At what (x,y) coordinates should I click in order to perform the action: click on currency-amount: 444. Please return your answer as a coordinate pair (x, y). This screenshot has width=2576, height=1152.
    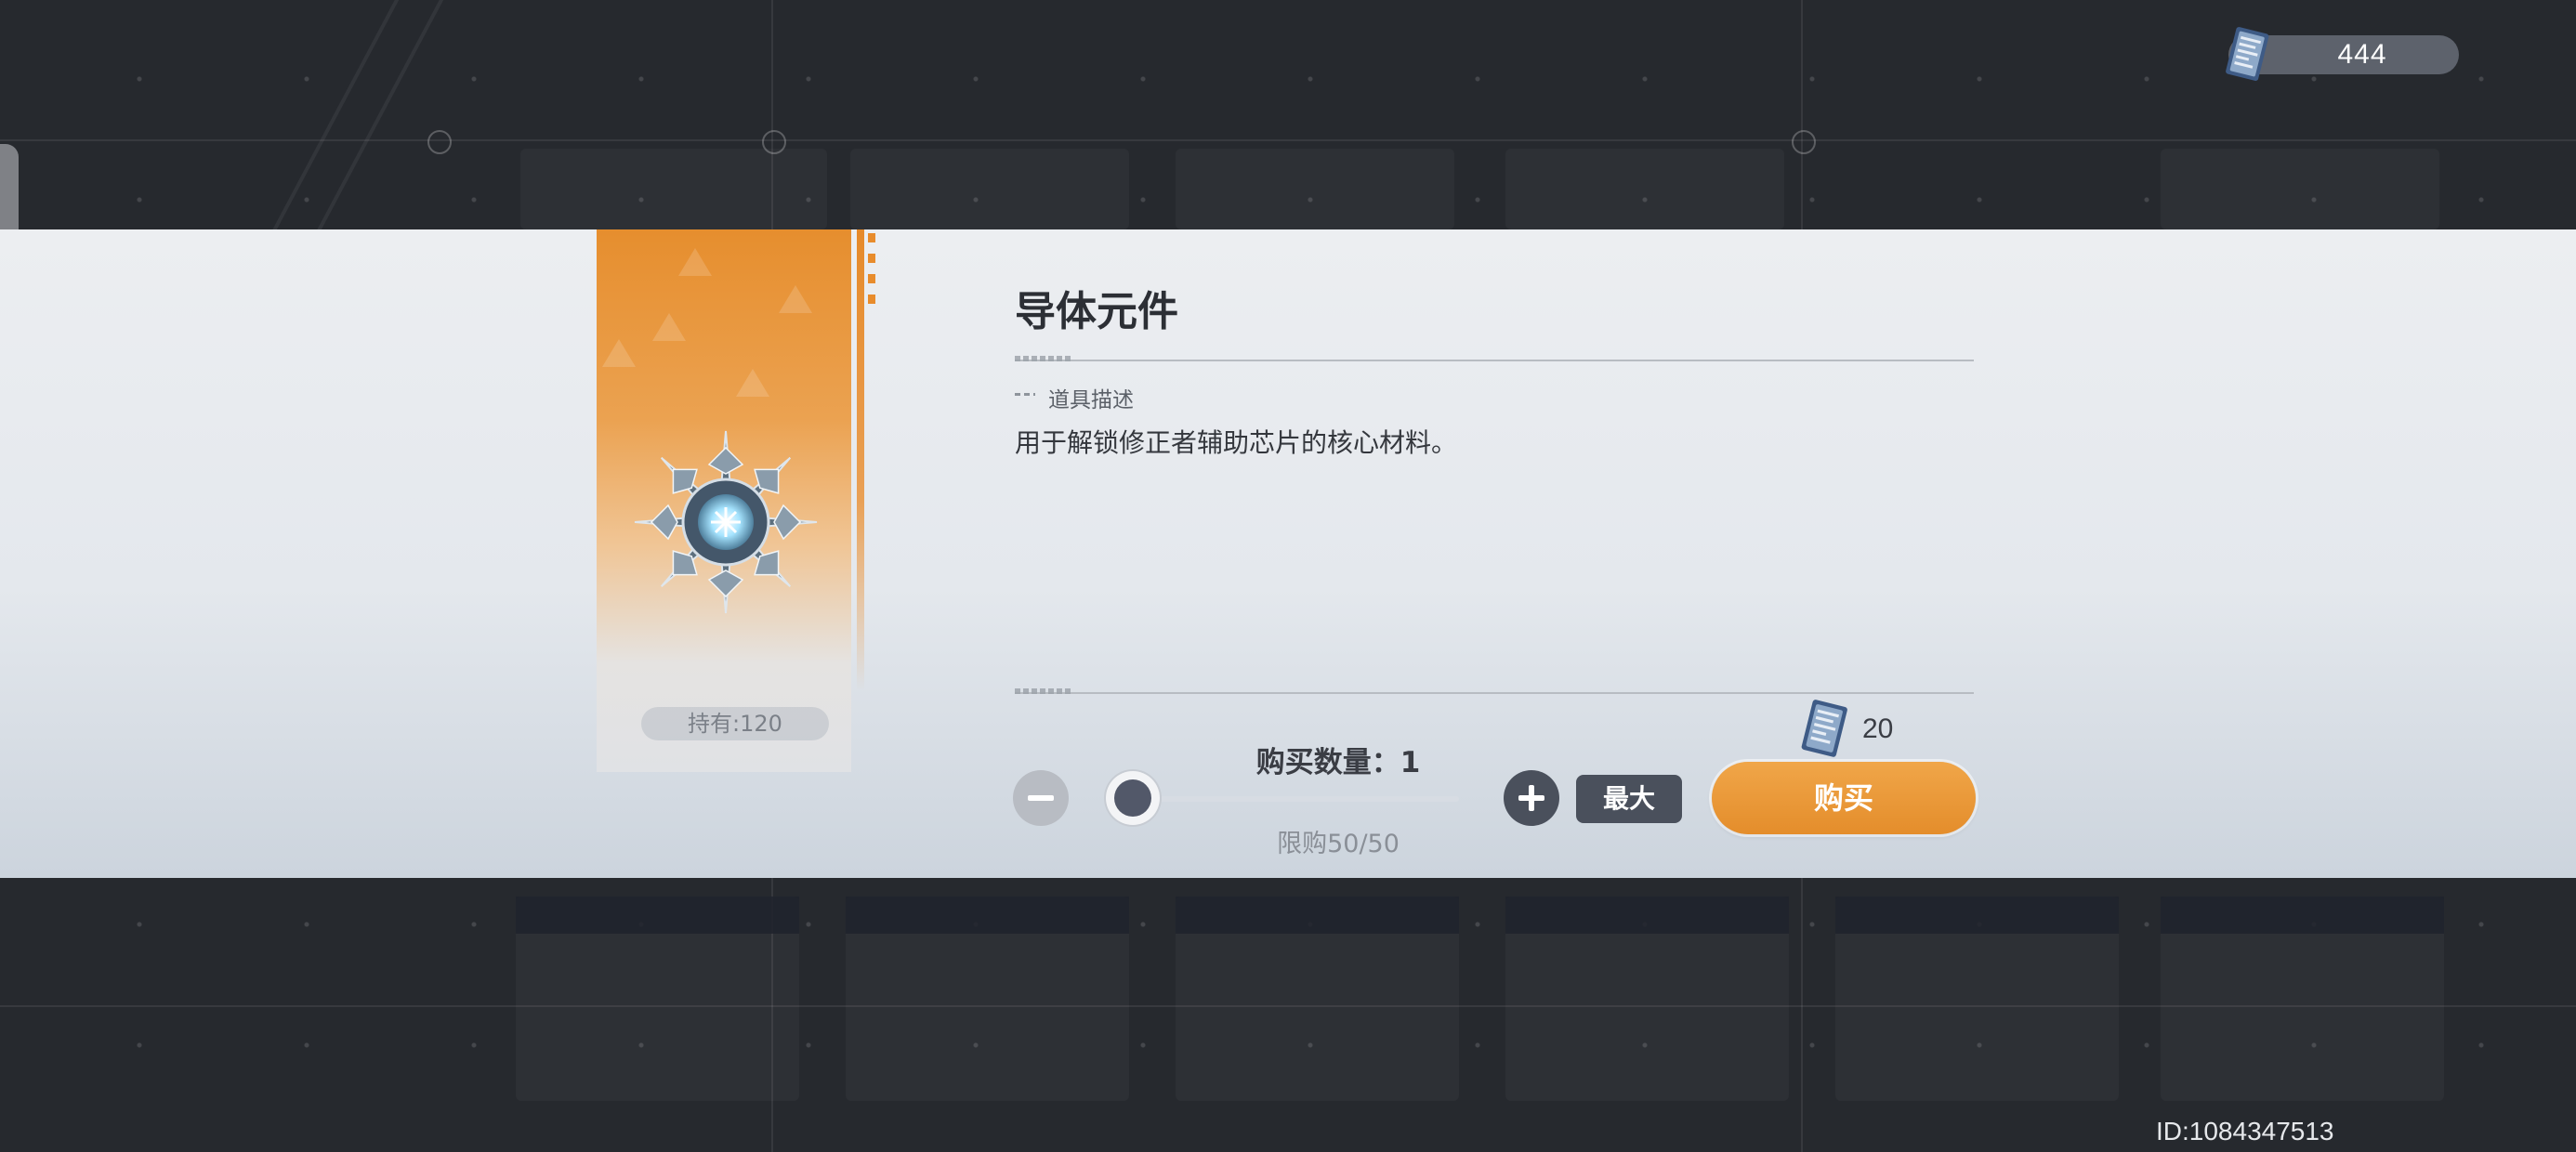
    Looking at the image, I should click on (2362, 54).